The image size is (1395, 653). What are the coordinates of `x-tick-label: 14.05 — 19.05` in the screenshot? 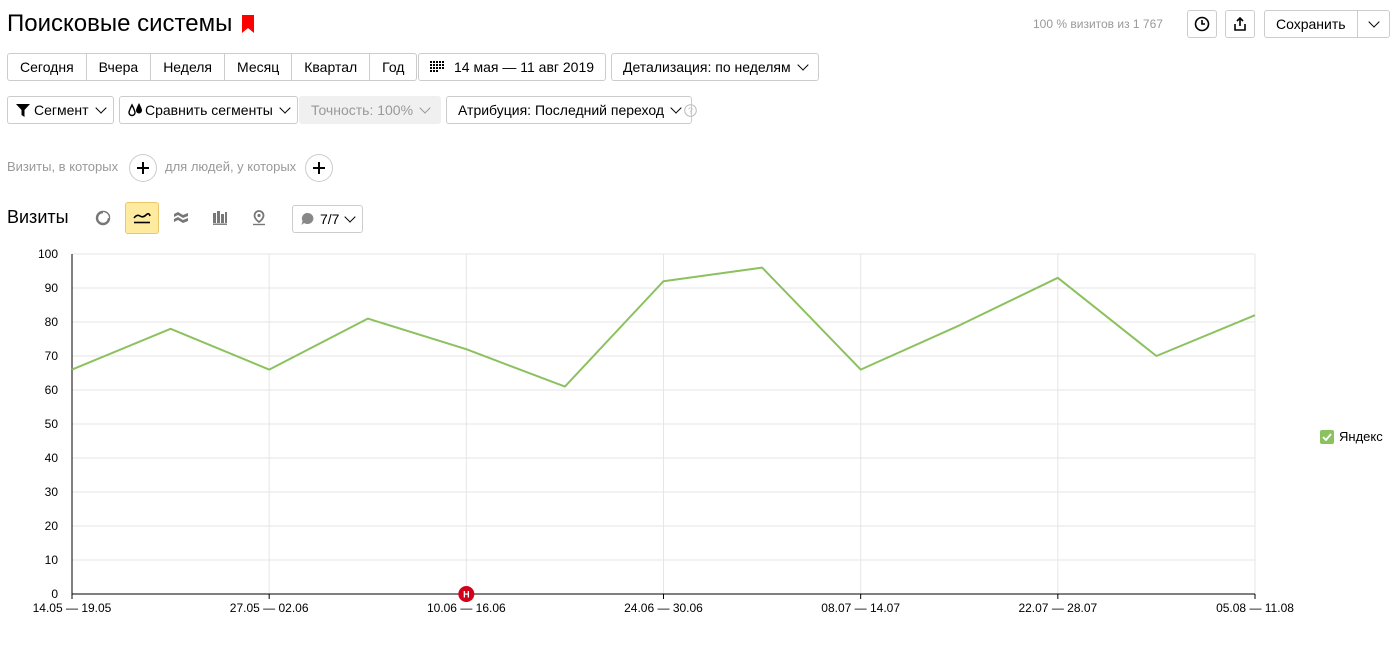 It's located at (72, 608).